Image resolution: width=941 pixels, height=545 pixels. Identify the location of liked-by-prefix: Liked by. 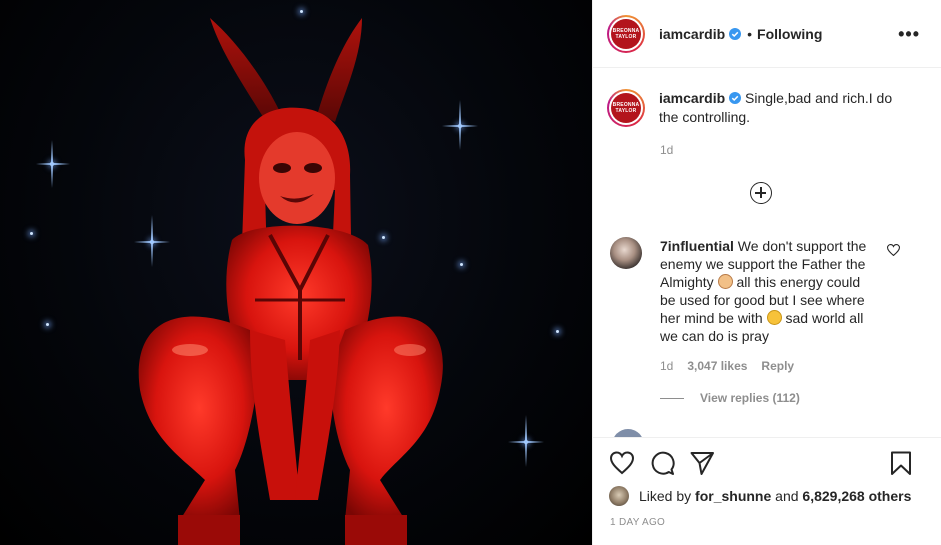
(665, 496).